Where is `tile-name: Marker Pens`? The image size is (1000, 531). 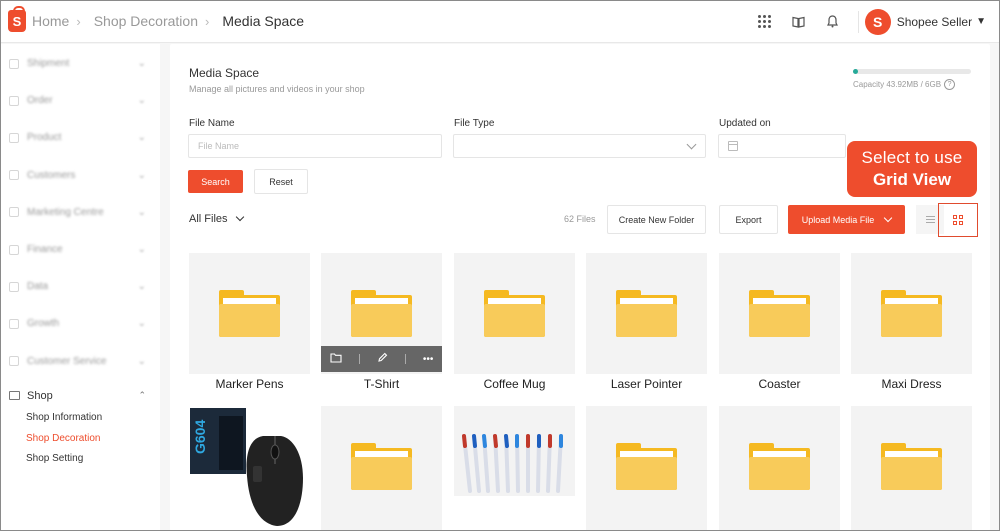
tile-name: Marker Pens is located at coordinates (249, 384).